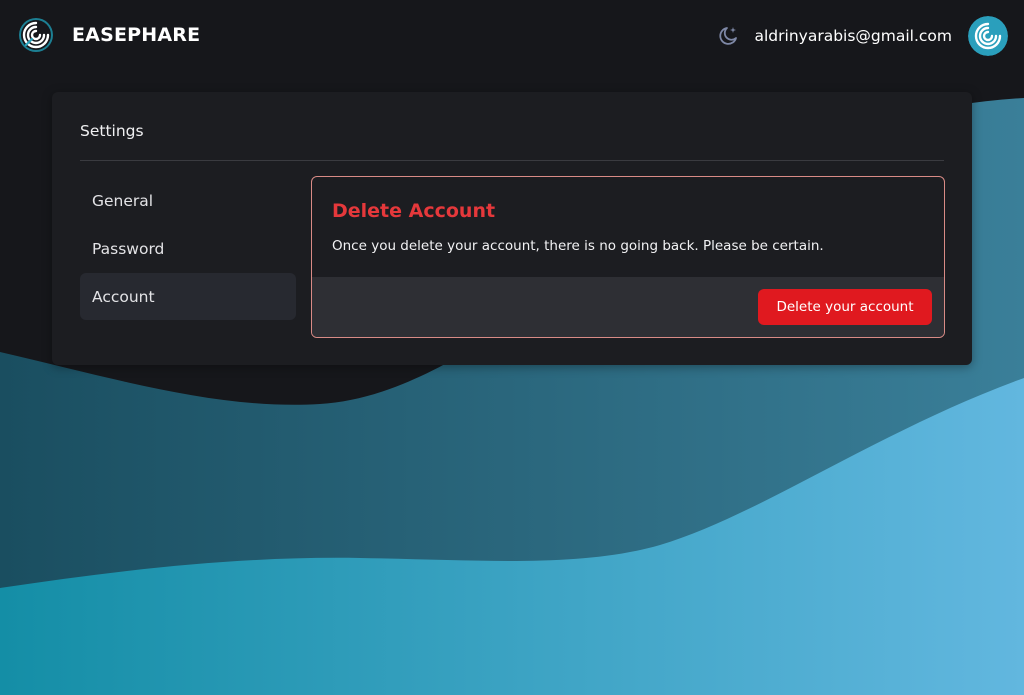  What do you see at coordinates (845, 307) in the screenshot?
I see `delete-account-button: Delete your account` at bounding box center [845, 307].